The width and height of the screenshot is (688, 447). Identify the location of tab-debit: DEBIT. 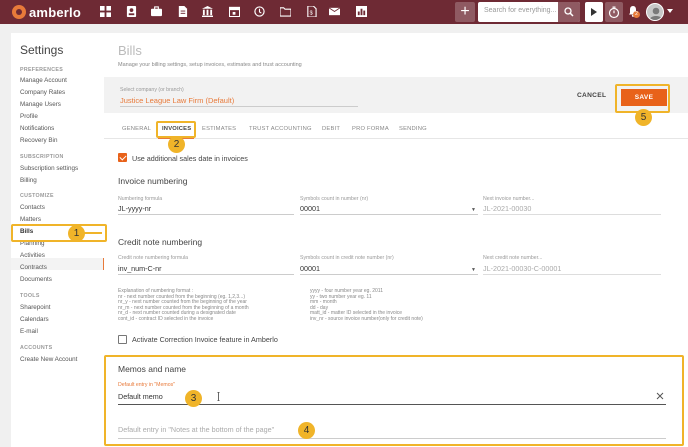
(331, 129).